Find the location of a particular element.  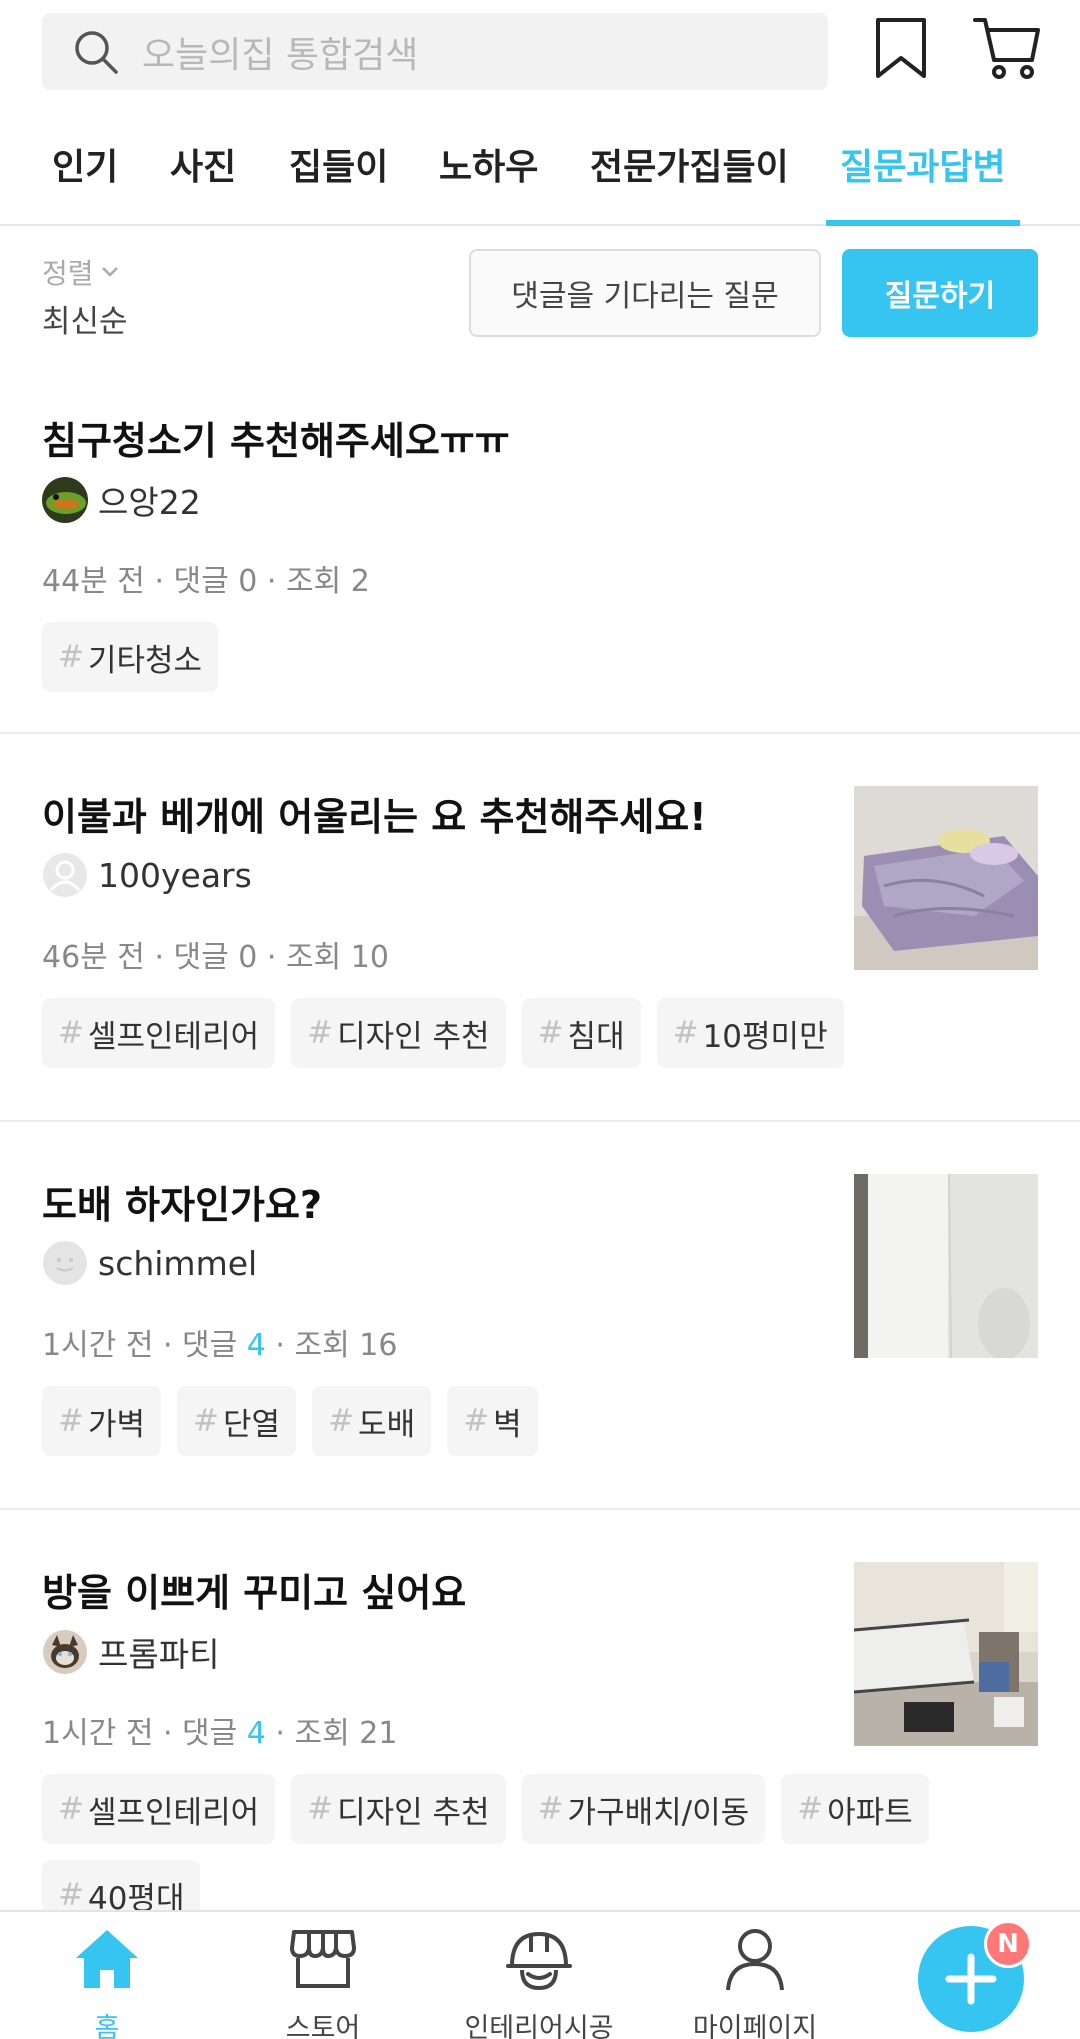

nav-mypage-label: 마이페이지 is located at coordinates (755, 2026).